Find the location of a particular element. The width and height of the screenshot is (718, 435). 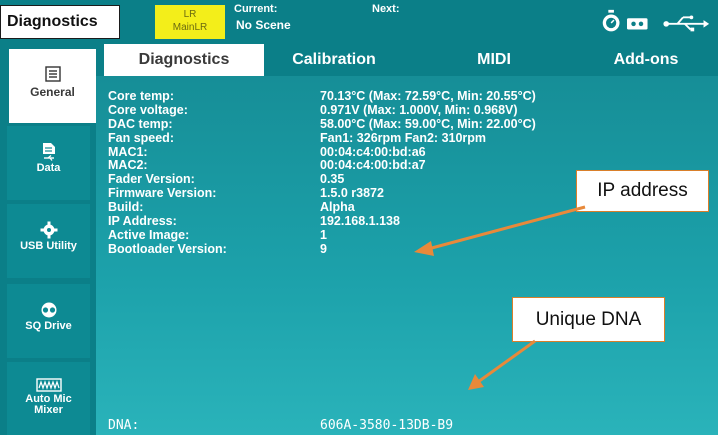

lr-meter-selector: LR MainLR is located at coordinates (190, 22).